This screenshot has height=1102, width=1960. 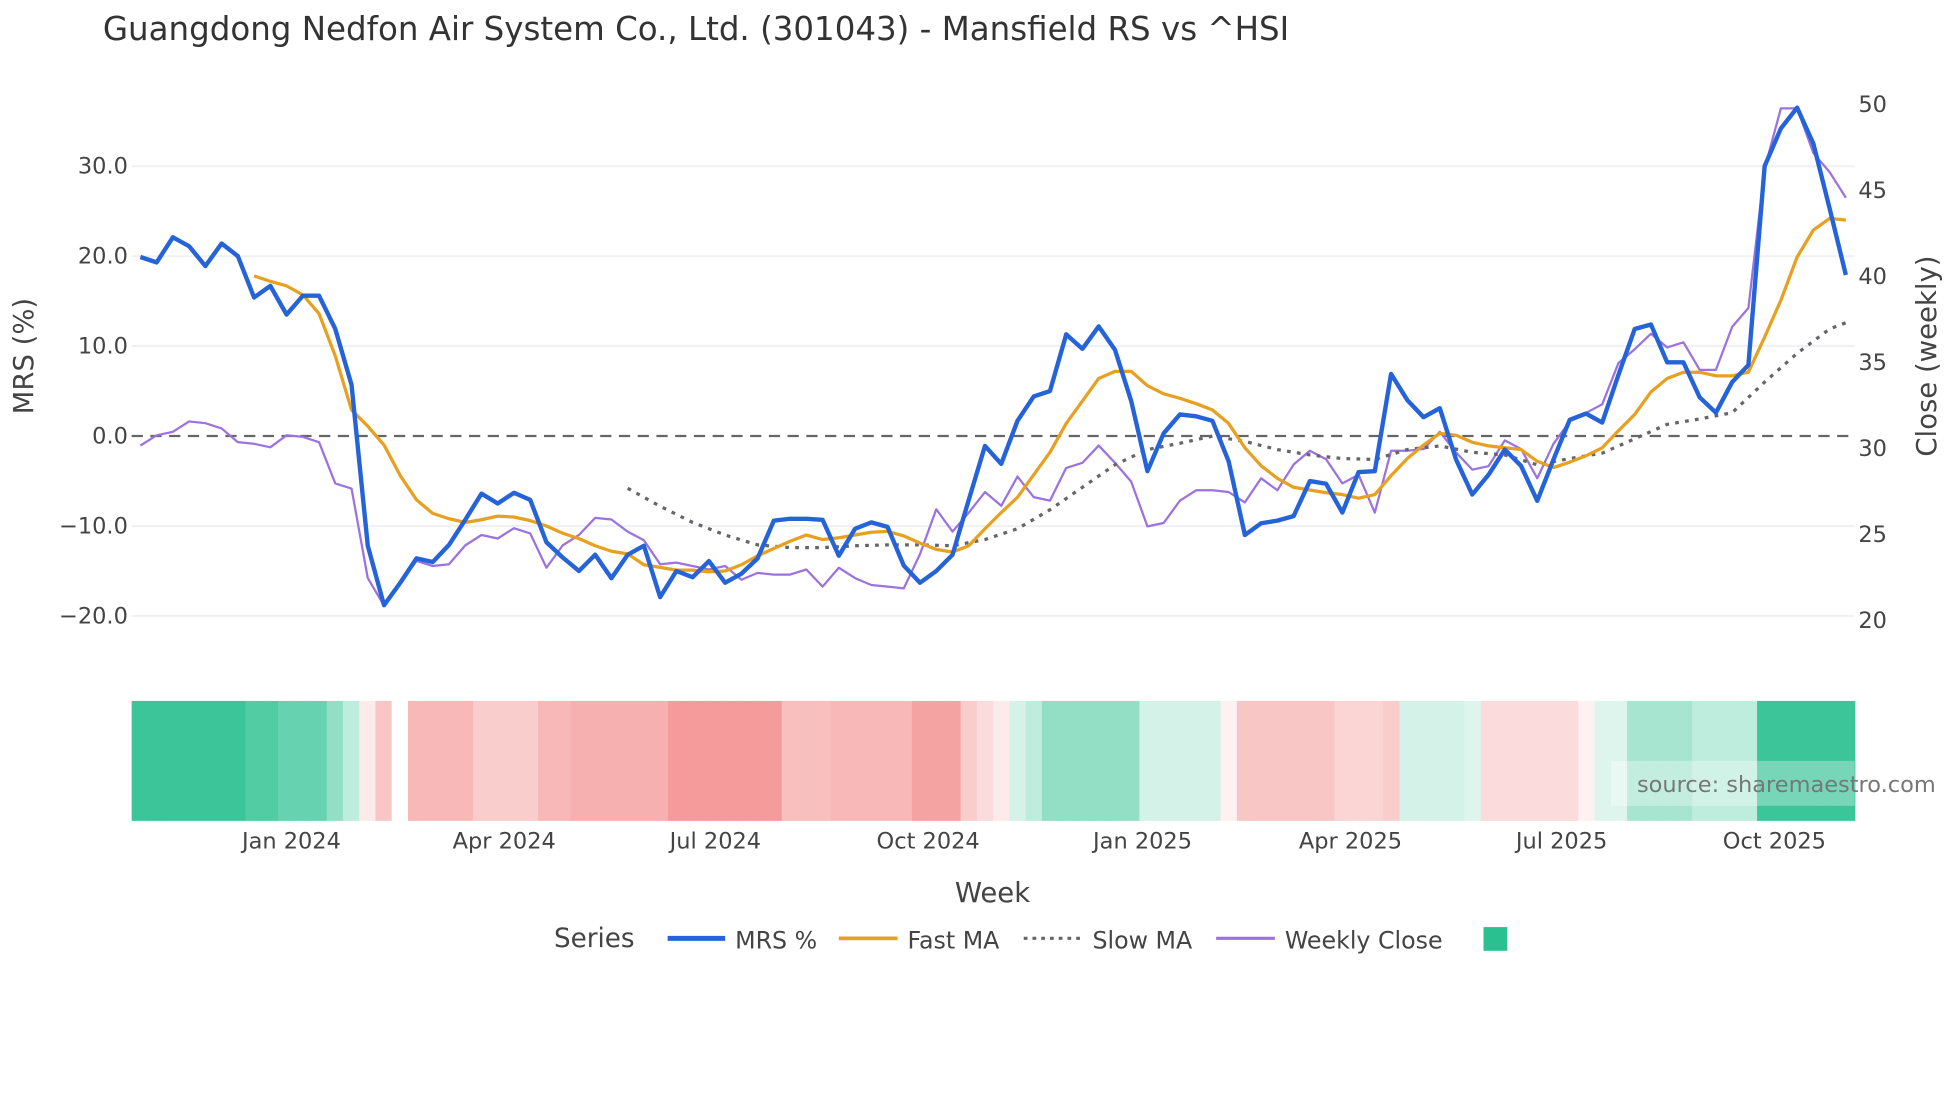 I want to click on y2-tick-label: 50, so click(x=1872, y=105).